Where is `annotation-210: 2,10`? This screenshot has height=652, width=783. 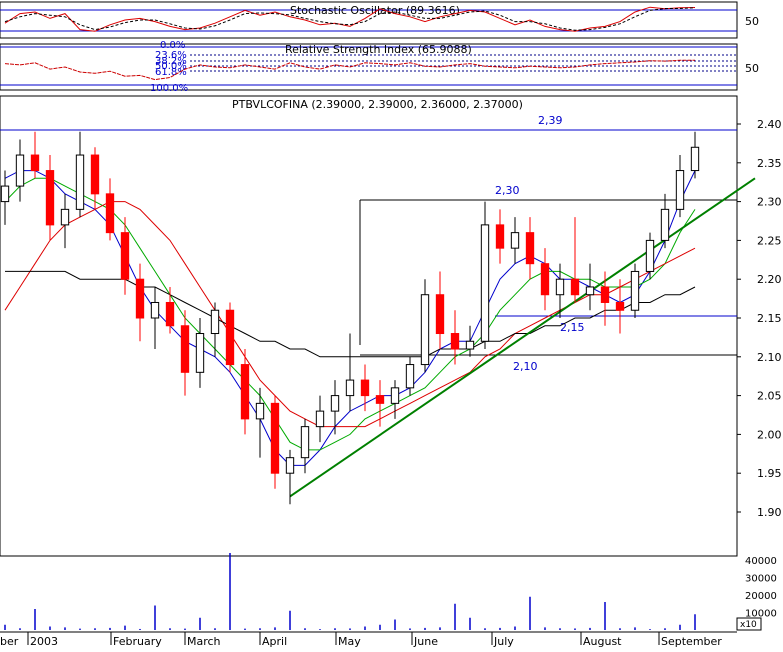 annotation-210: 2,10 is located at coordinates (525, 366).